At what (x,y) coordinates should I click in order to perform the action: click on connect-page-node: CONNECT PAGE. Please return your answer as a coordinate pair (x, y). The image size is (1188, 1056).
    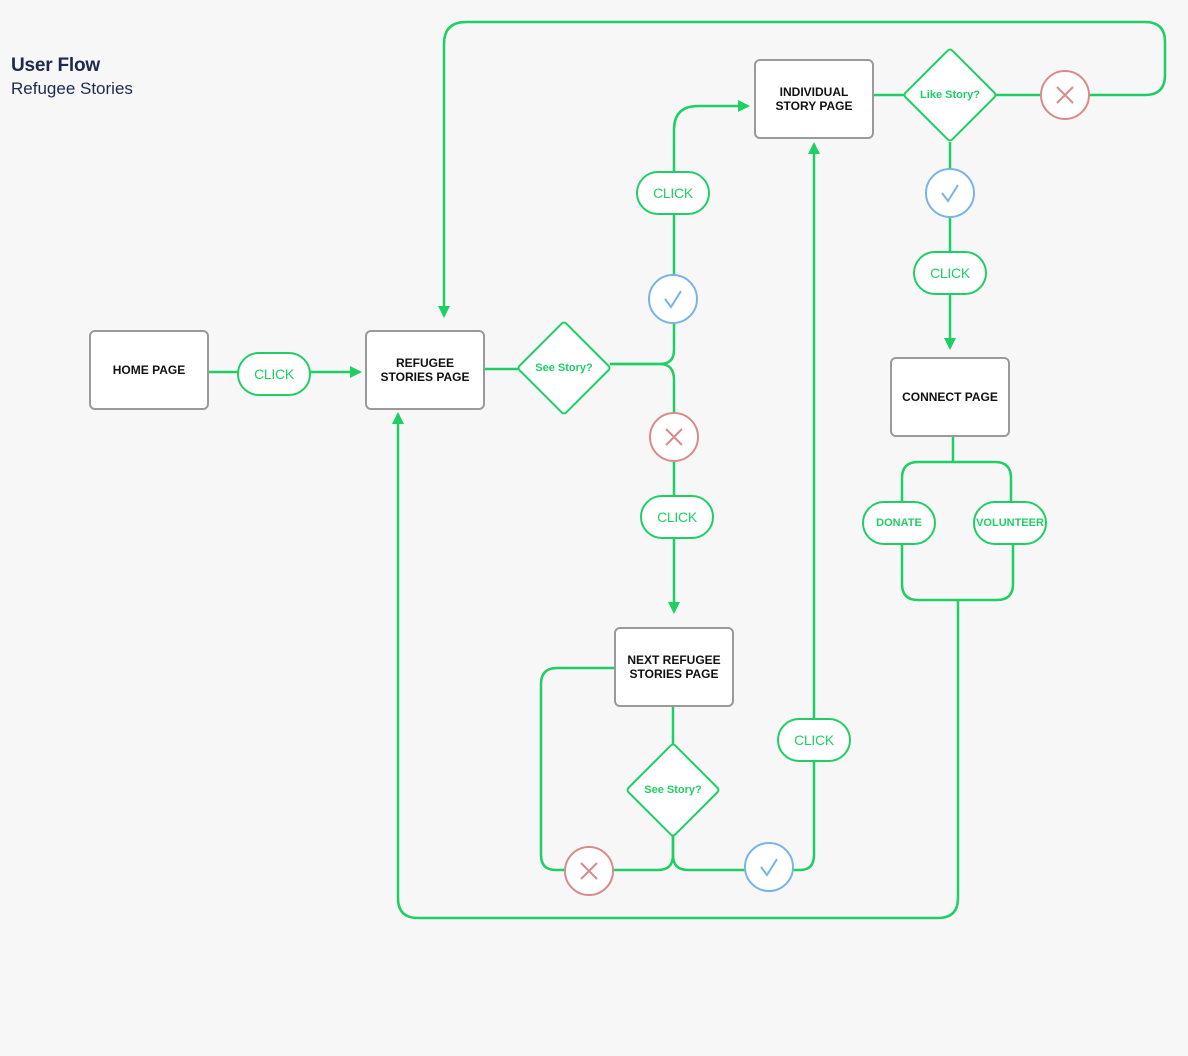
    Looking at the image, I should click on (950, 397).